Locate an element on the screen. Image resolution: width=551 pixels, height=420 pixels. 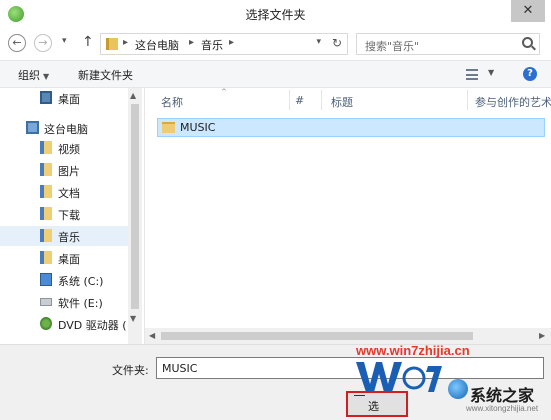
scroll-left-icon: ◀ is located at coordinates (152, 335).